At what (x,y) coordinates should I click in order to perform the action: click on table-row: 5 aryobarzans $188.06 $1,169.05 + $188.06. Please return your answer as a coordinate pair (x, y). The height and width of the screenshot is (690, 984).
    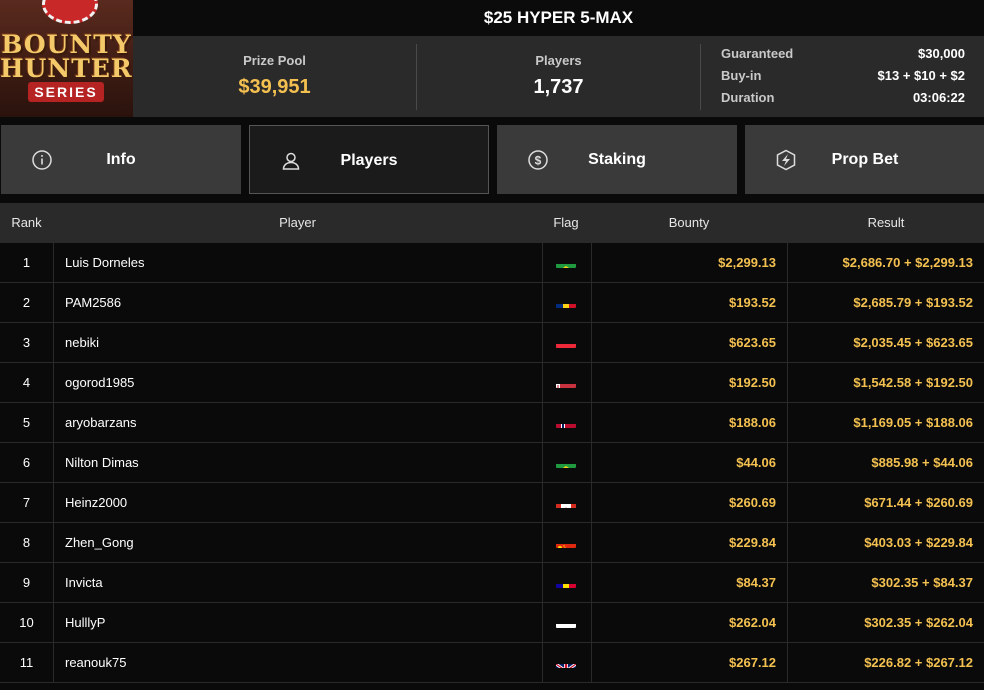
    Looking at the image, I should click on (492, 423).